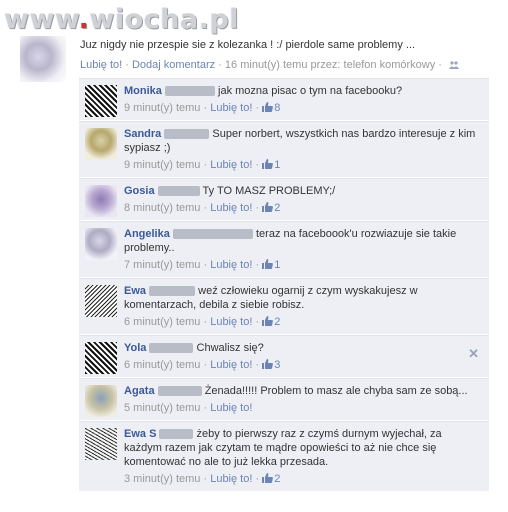 The width and height of the screenshot is (508, 512). Describe the element at coordinates (162, 208) in the screenshot. I see `comment-time: 8 minut(y) temu` at that location.